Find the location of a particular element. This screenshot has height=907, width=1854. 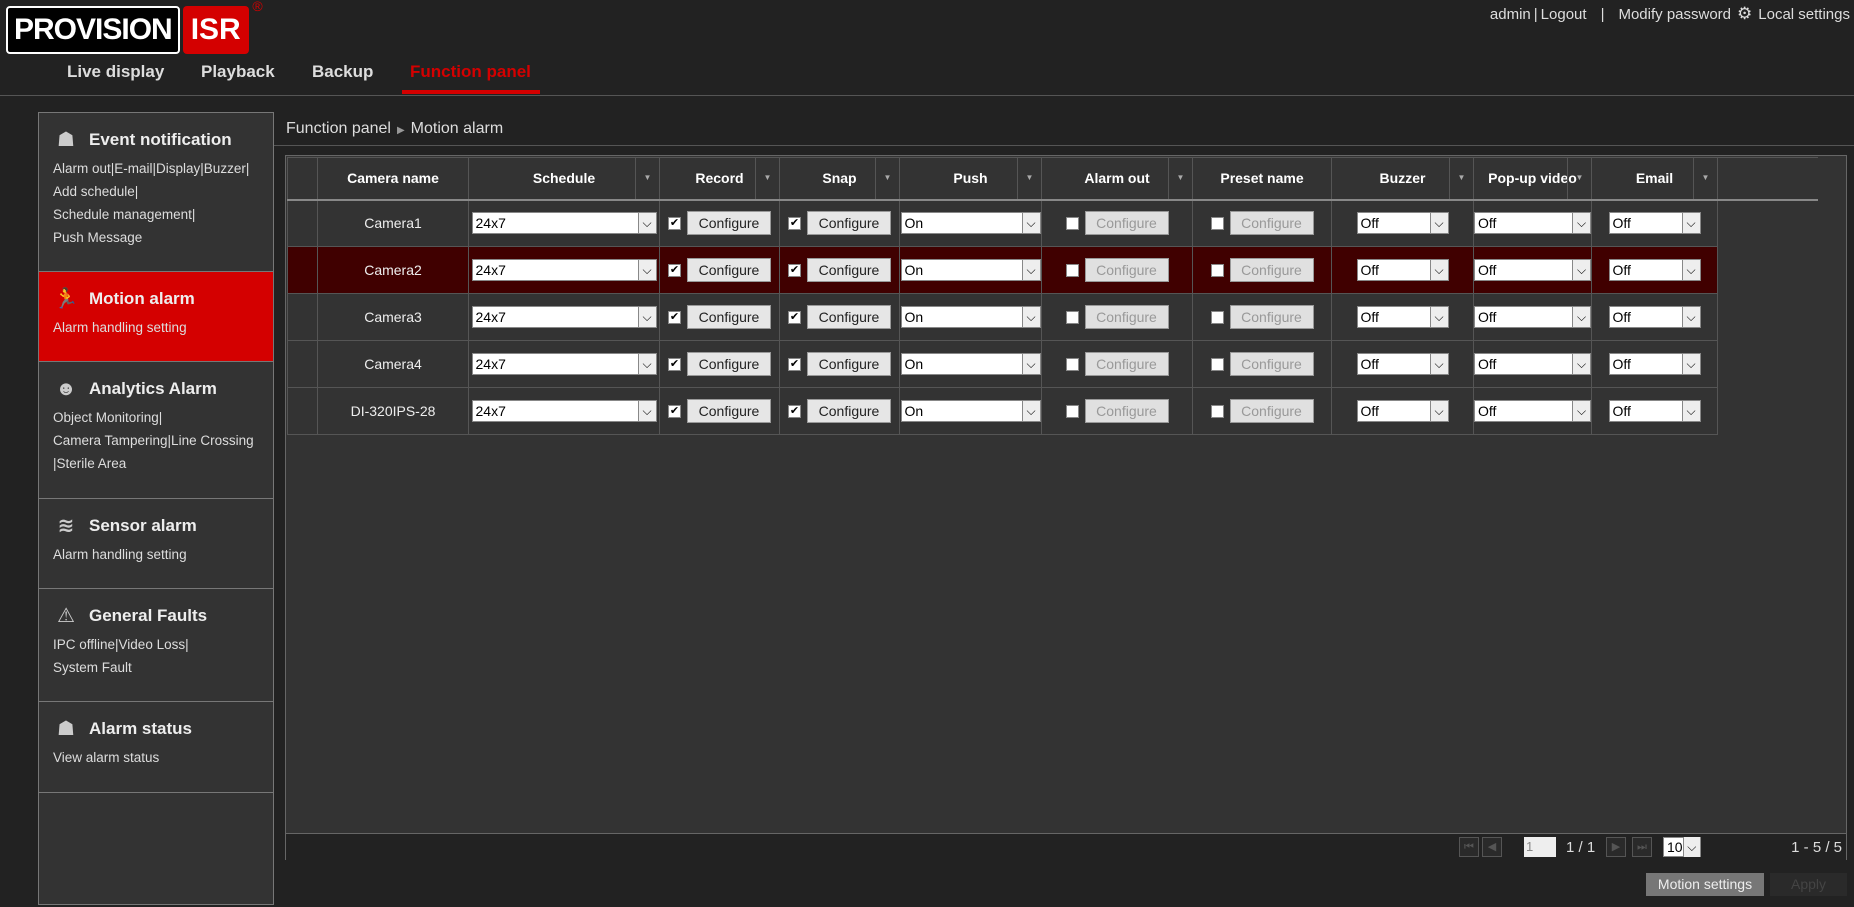

motion-settings-button: Motion settings is located at coordinates (1705, 884).